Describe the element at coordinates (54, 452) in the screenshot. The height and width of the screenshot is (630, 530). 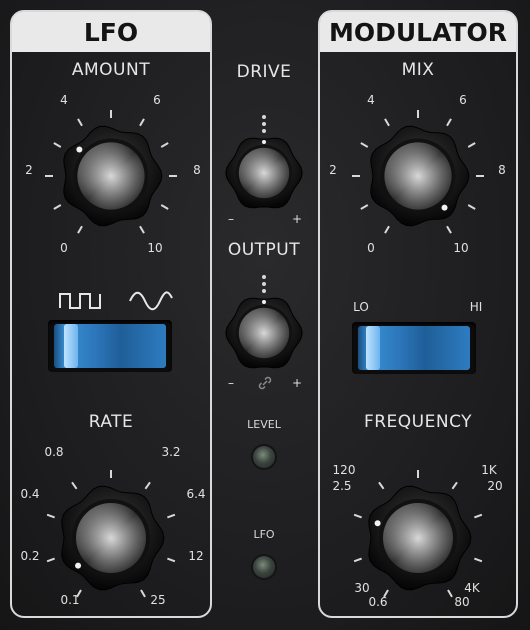
I see `rate-tick-0.8: 0.8` at that location.